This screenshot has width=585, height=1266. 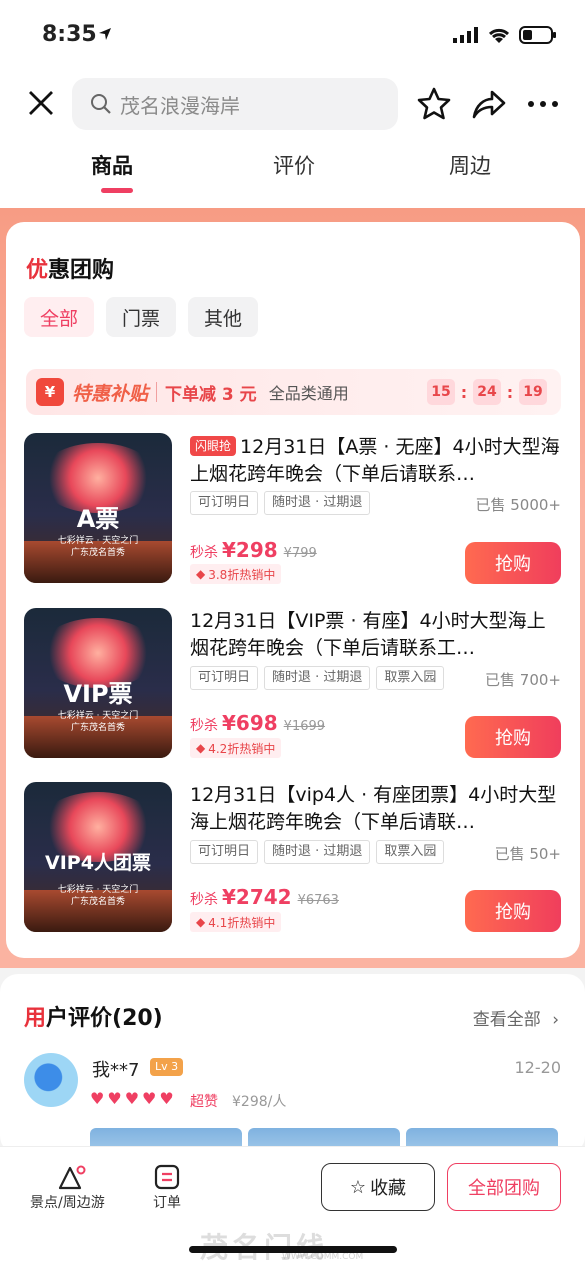 I want to click on star-outline-icon: ☆, so click(x=358, y=1187).